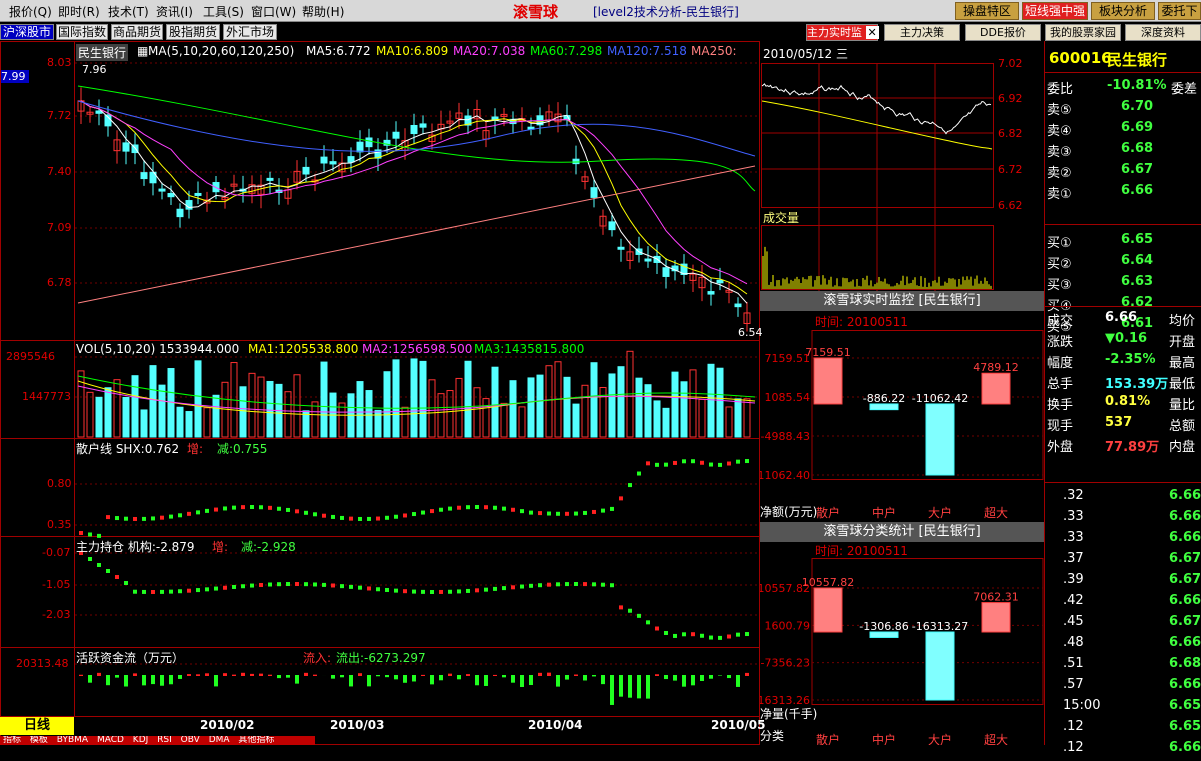 This screenshot has height=761, width=1201. Describe the element at coordinates (164, 740) in the screenshot. I see `indicator-tab: RSI` at that location.